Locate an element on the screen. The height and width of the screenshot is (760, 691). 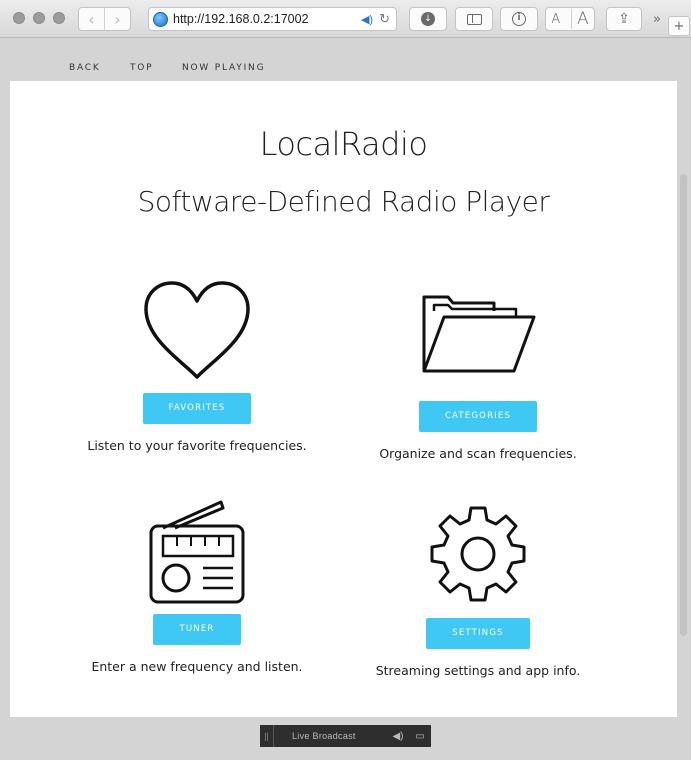
sidebar-button is located at coordinates (474, 19).